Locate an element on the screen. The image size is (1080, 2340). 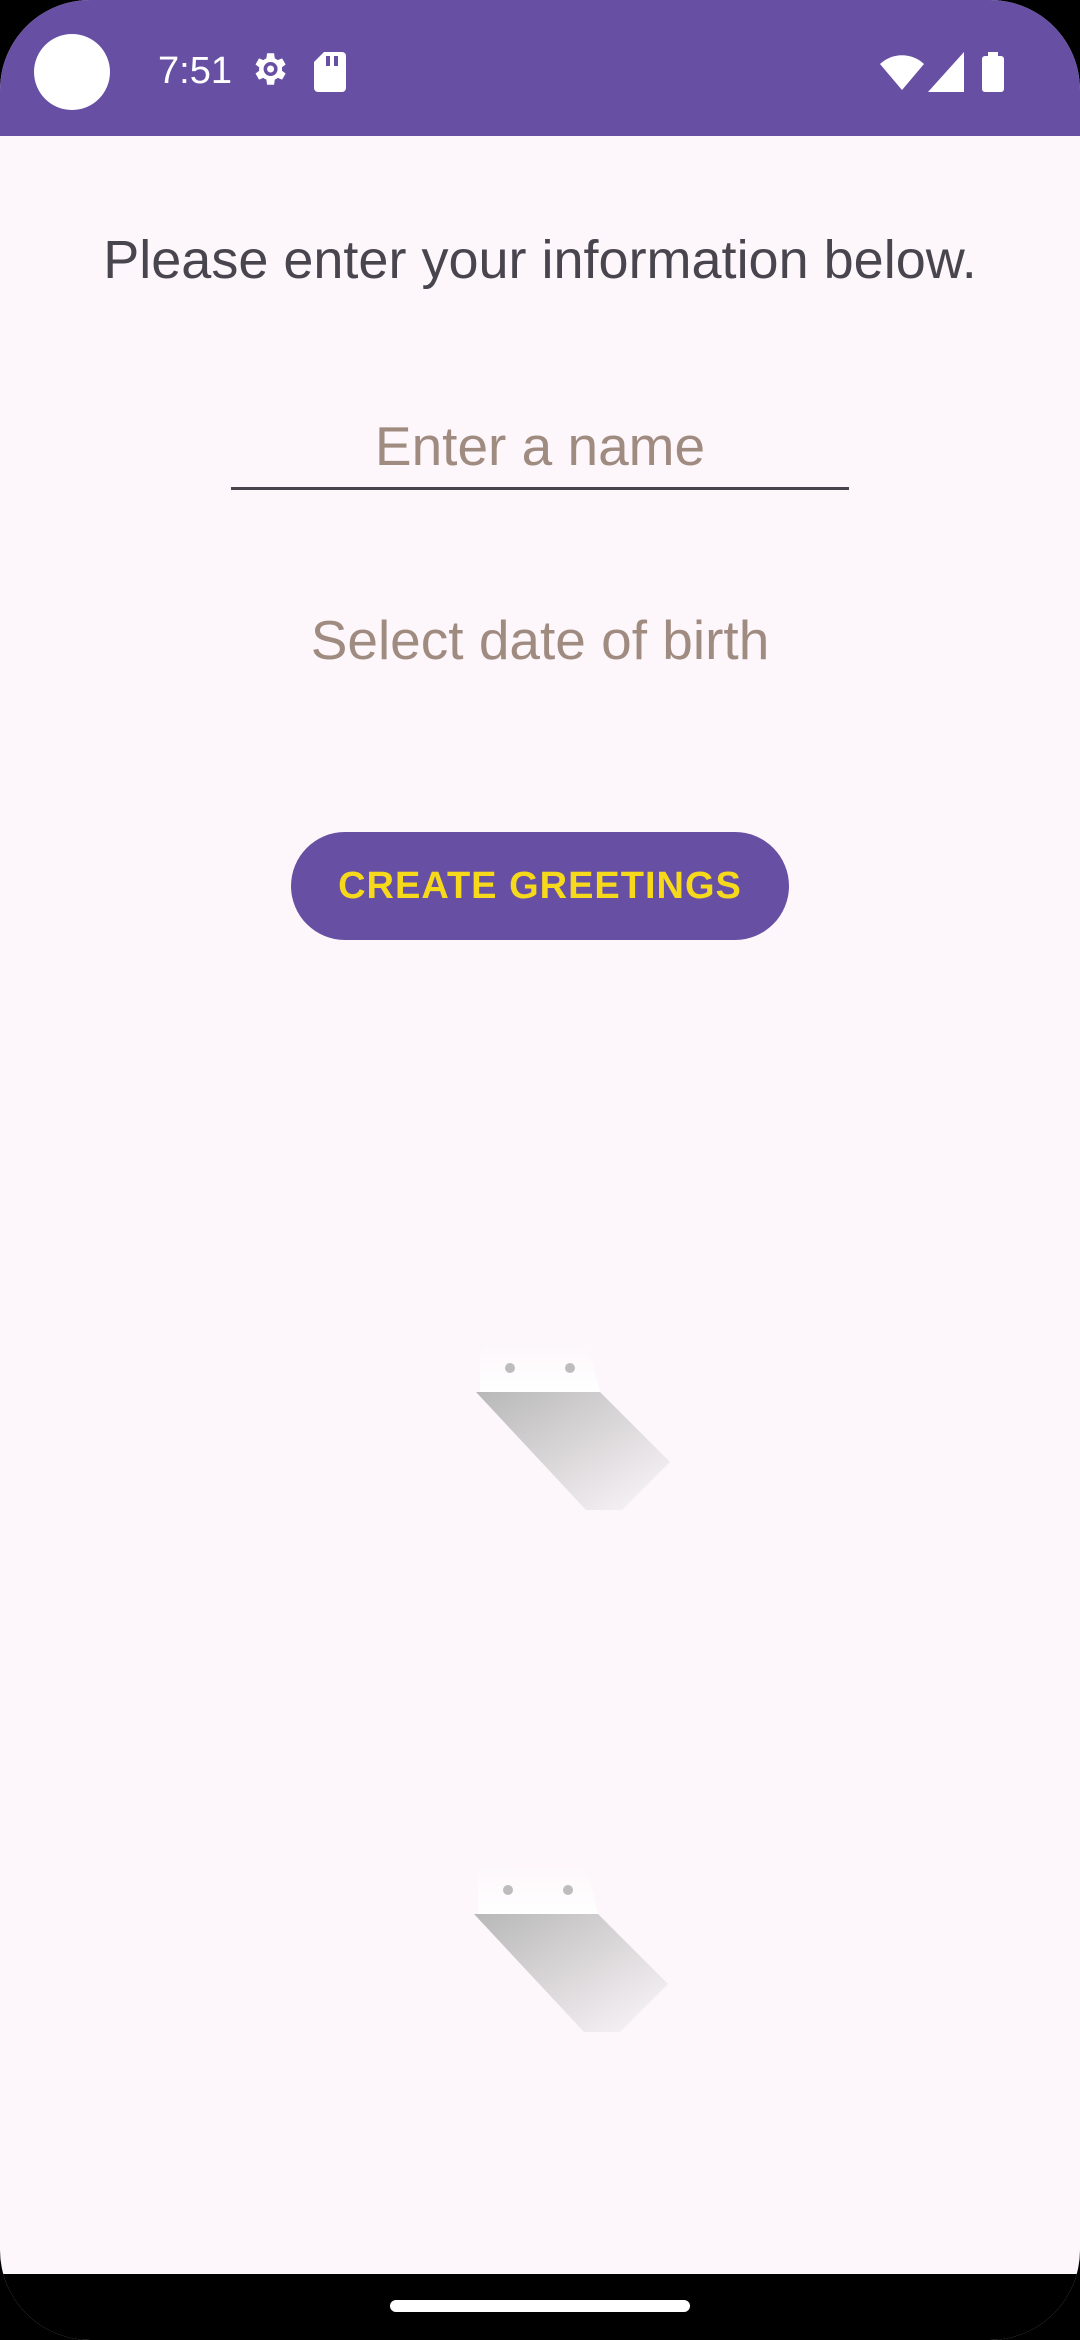
gear-icon is located at coordinates (270, 69).